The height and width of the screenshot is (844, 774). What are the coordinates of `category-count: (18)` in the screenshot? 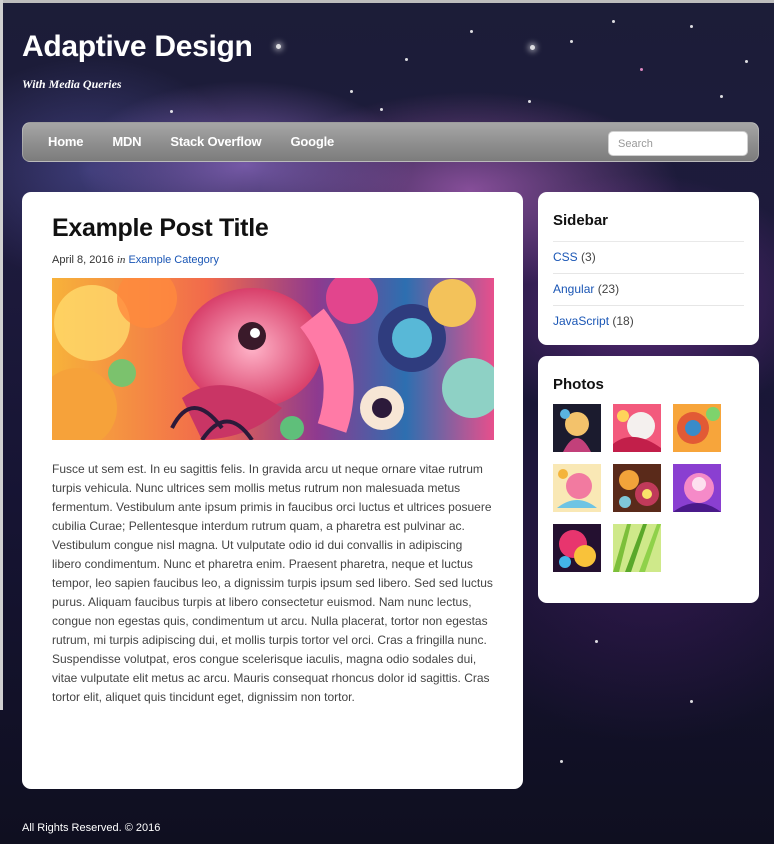 It's located at (623, 321).